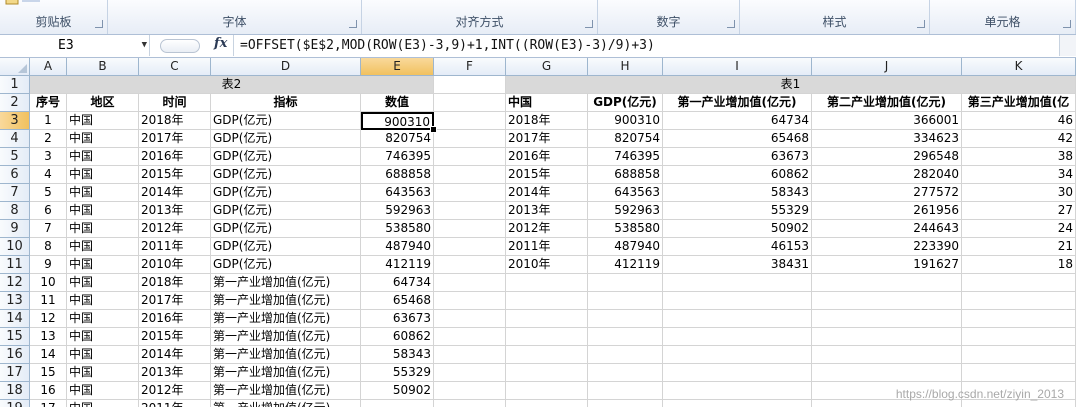 This screenshot has height=407, width=1076. Describe the element at coordinates (48, 121) in the screenshot. I see `data-cell: 1` at that location.